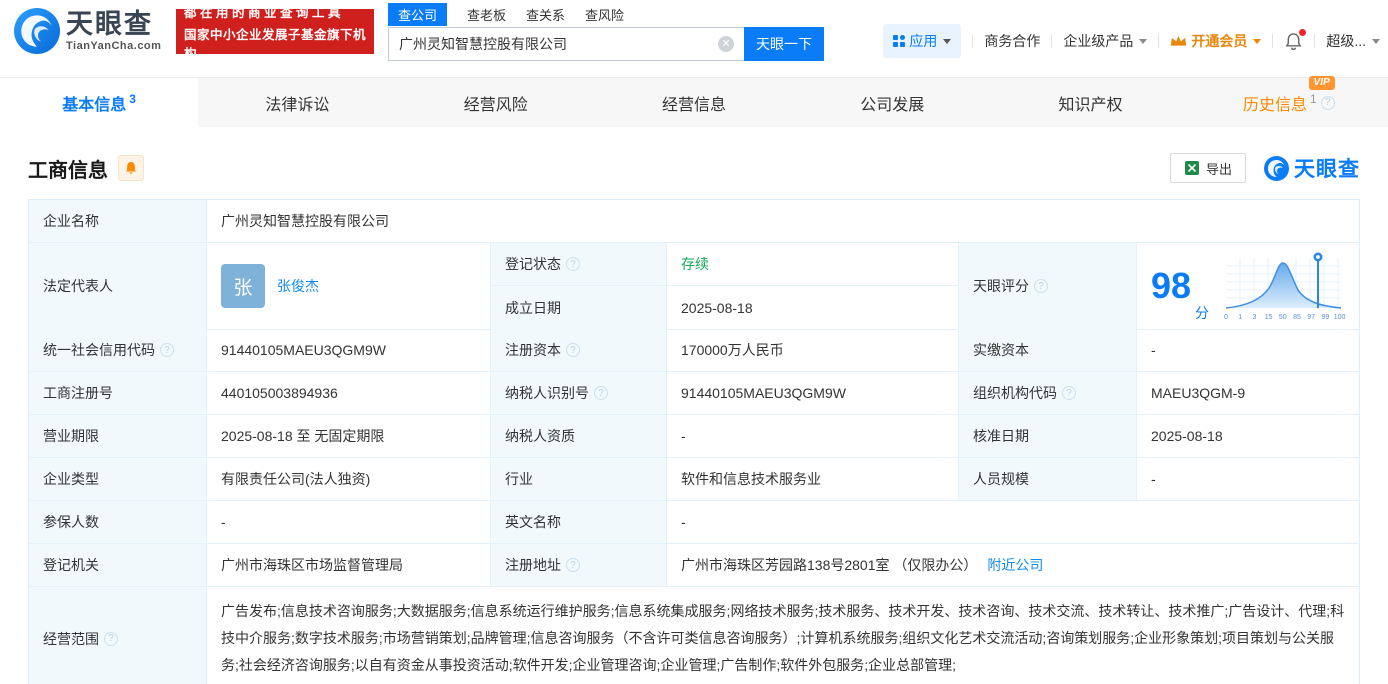 The image size is (1388, 684). Describe the element at coordinates (579, 522) in the screenshot. I see `english-name-label: 英文名称` at that location.